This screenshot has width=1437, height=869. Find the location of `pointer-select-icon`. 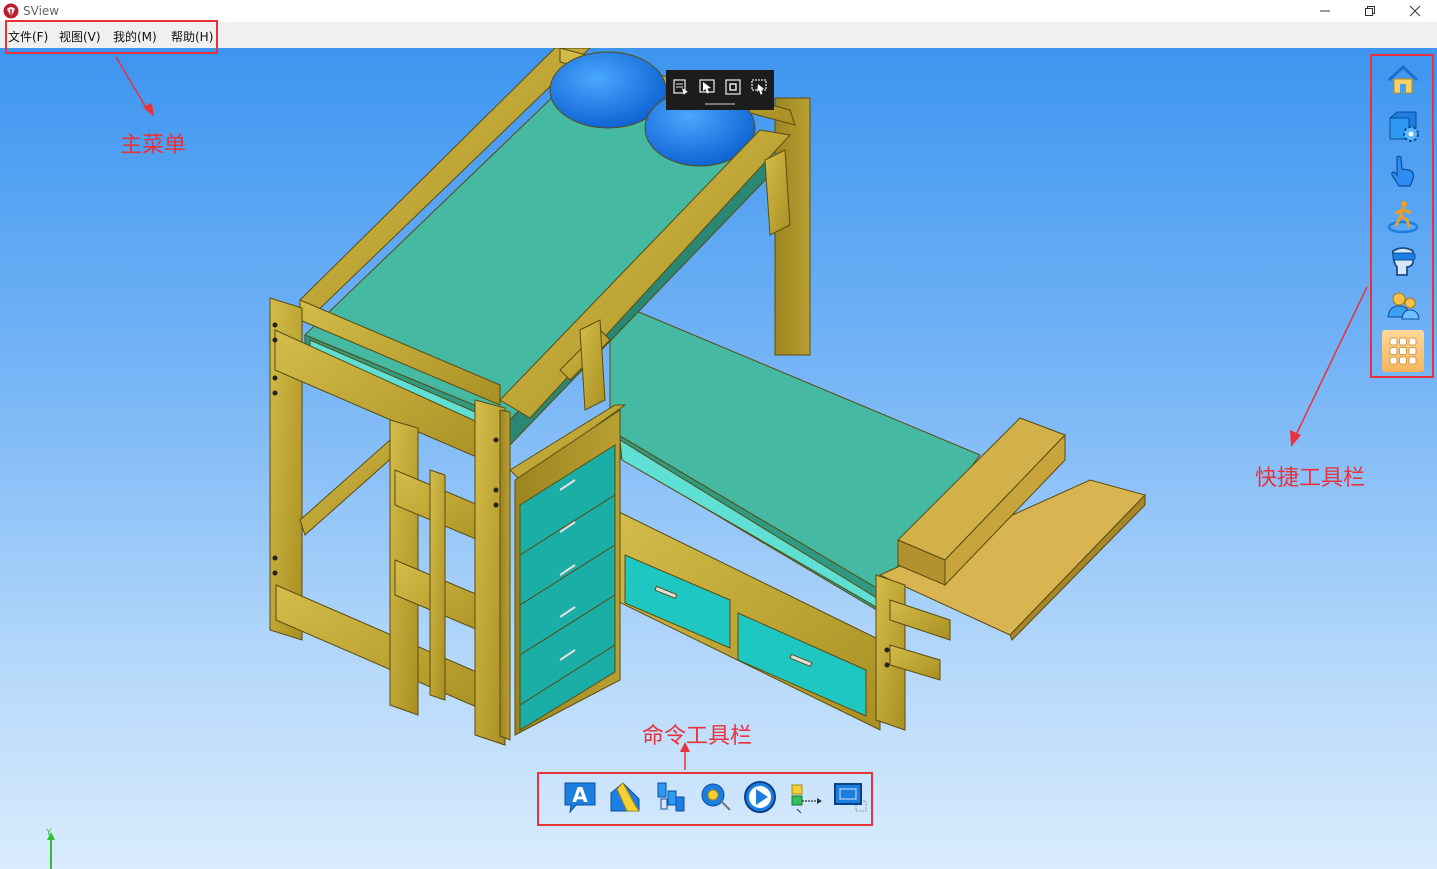

pointer-select-icon is located at coordinates (707, 87).